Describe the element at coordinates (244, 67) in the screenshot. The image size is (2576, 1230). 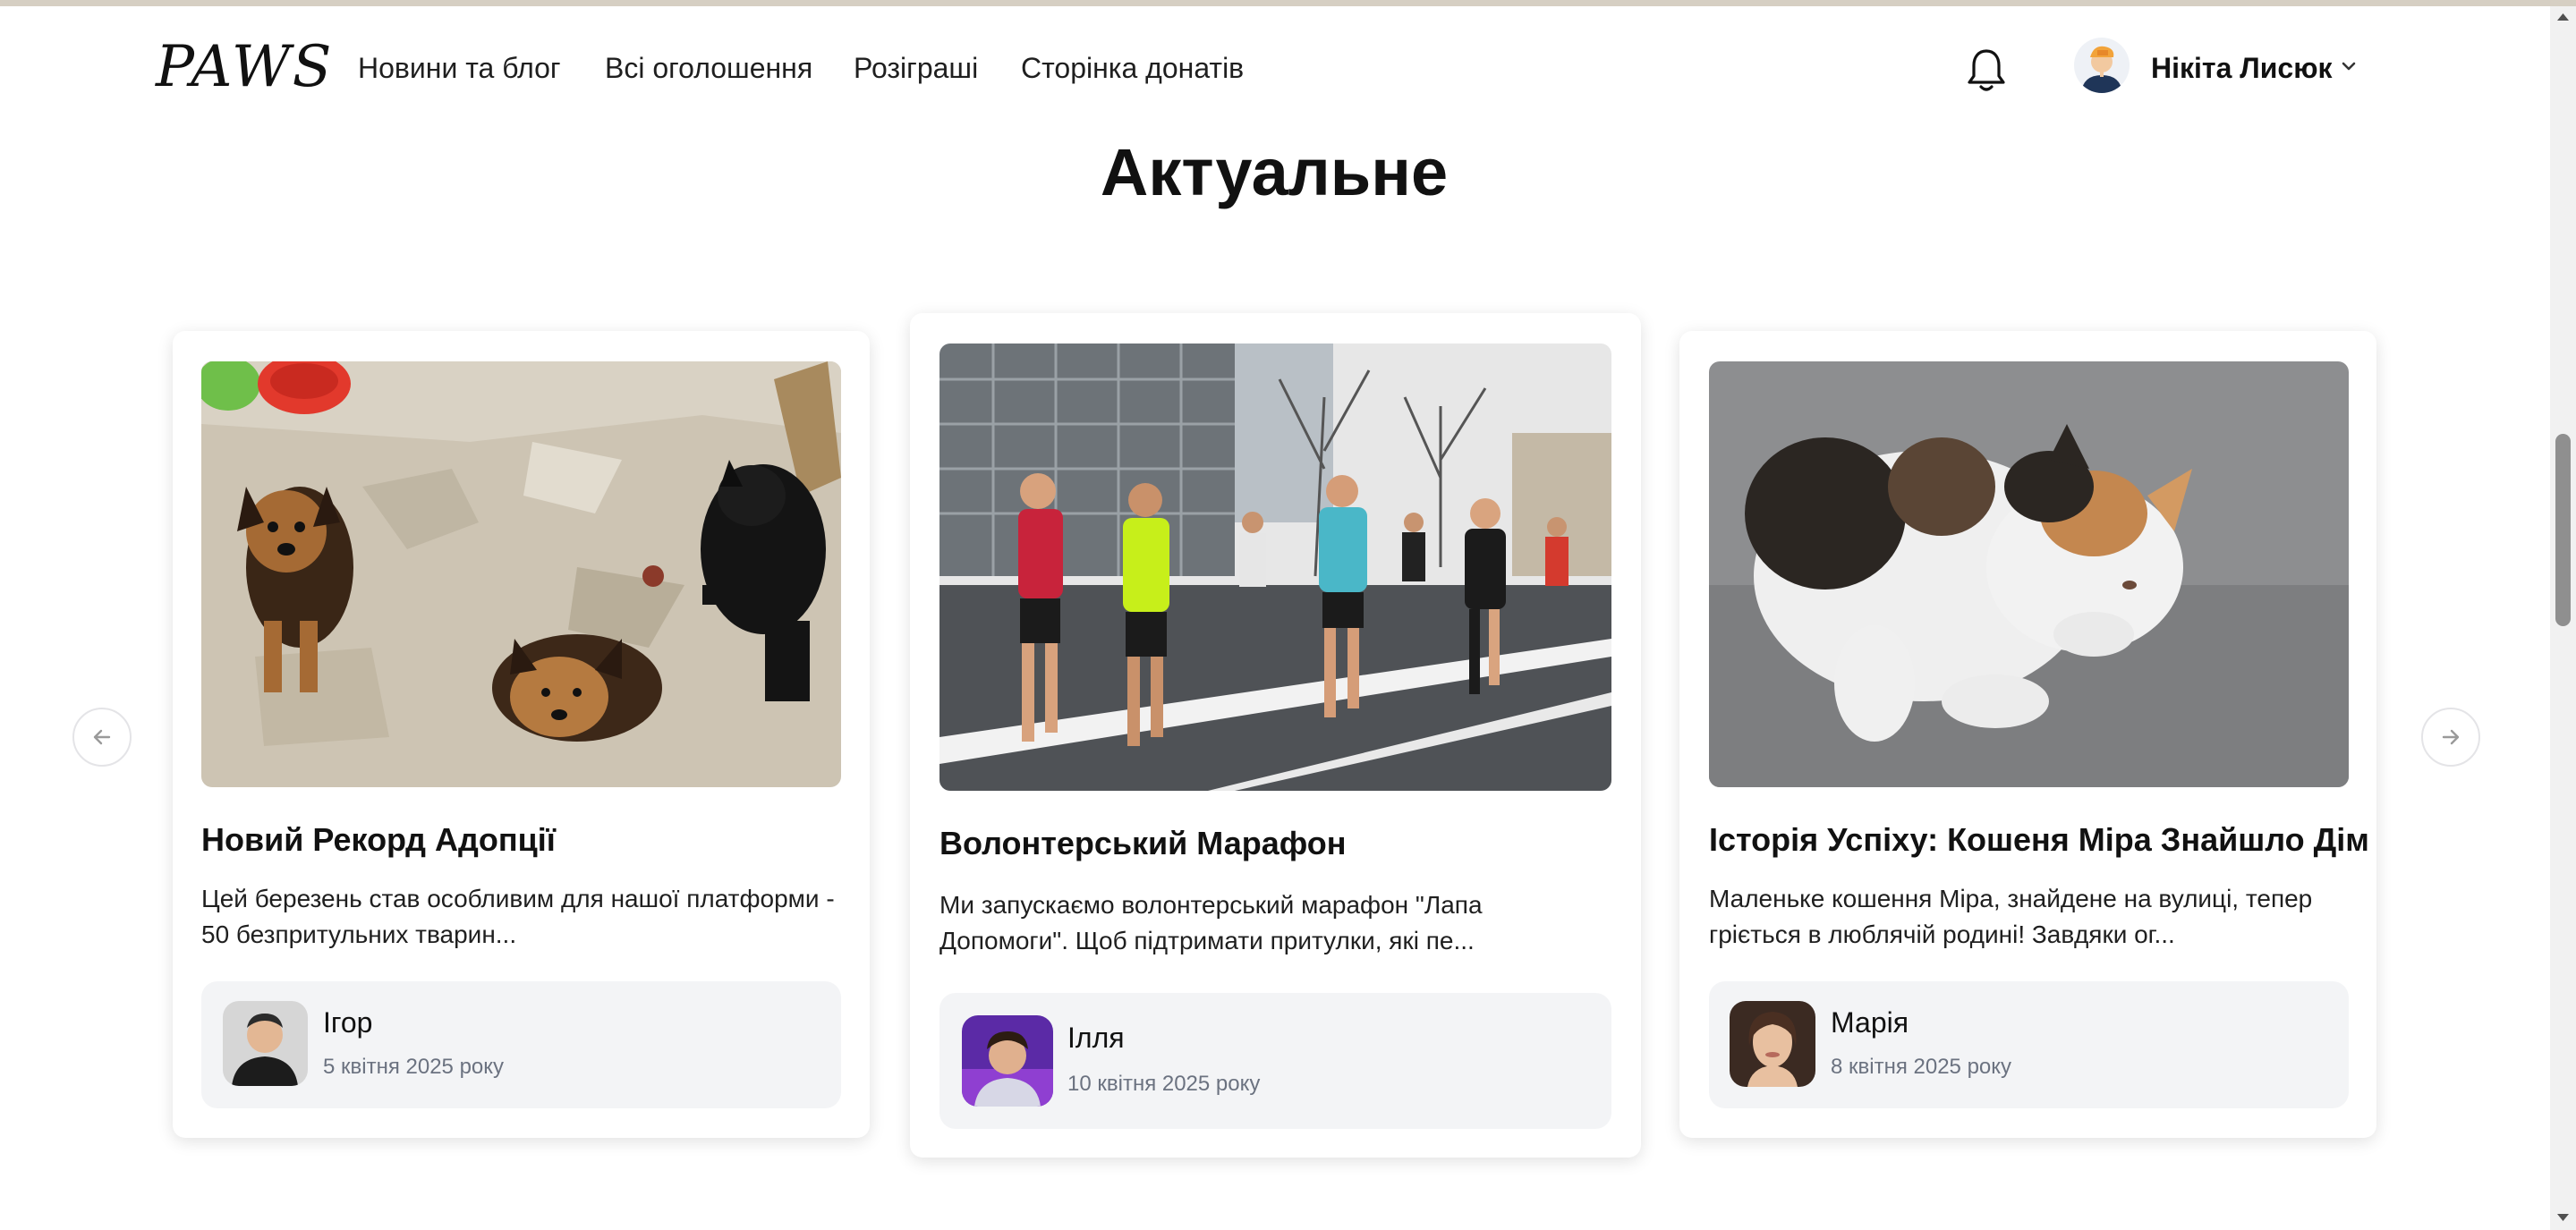
I see `site-logo: PAWS` at that location.